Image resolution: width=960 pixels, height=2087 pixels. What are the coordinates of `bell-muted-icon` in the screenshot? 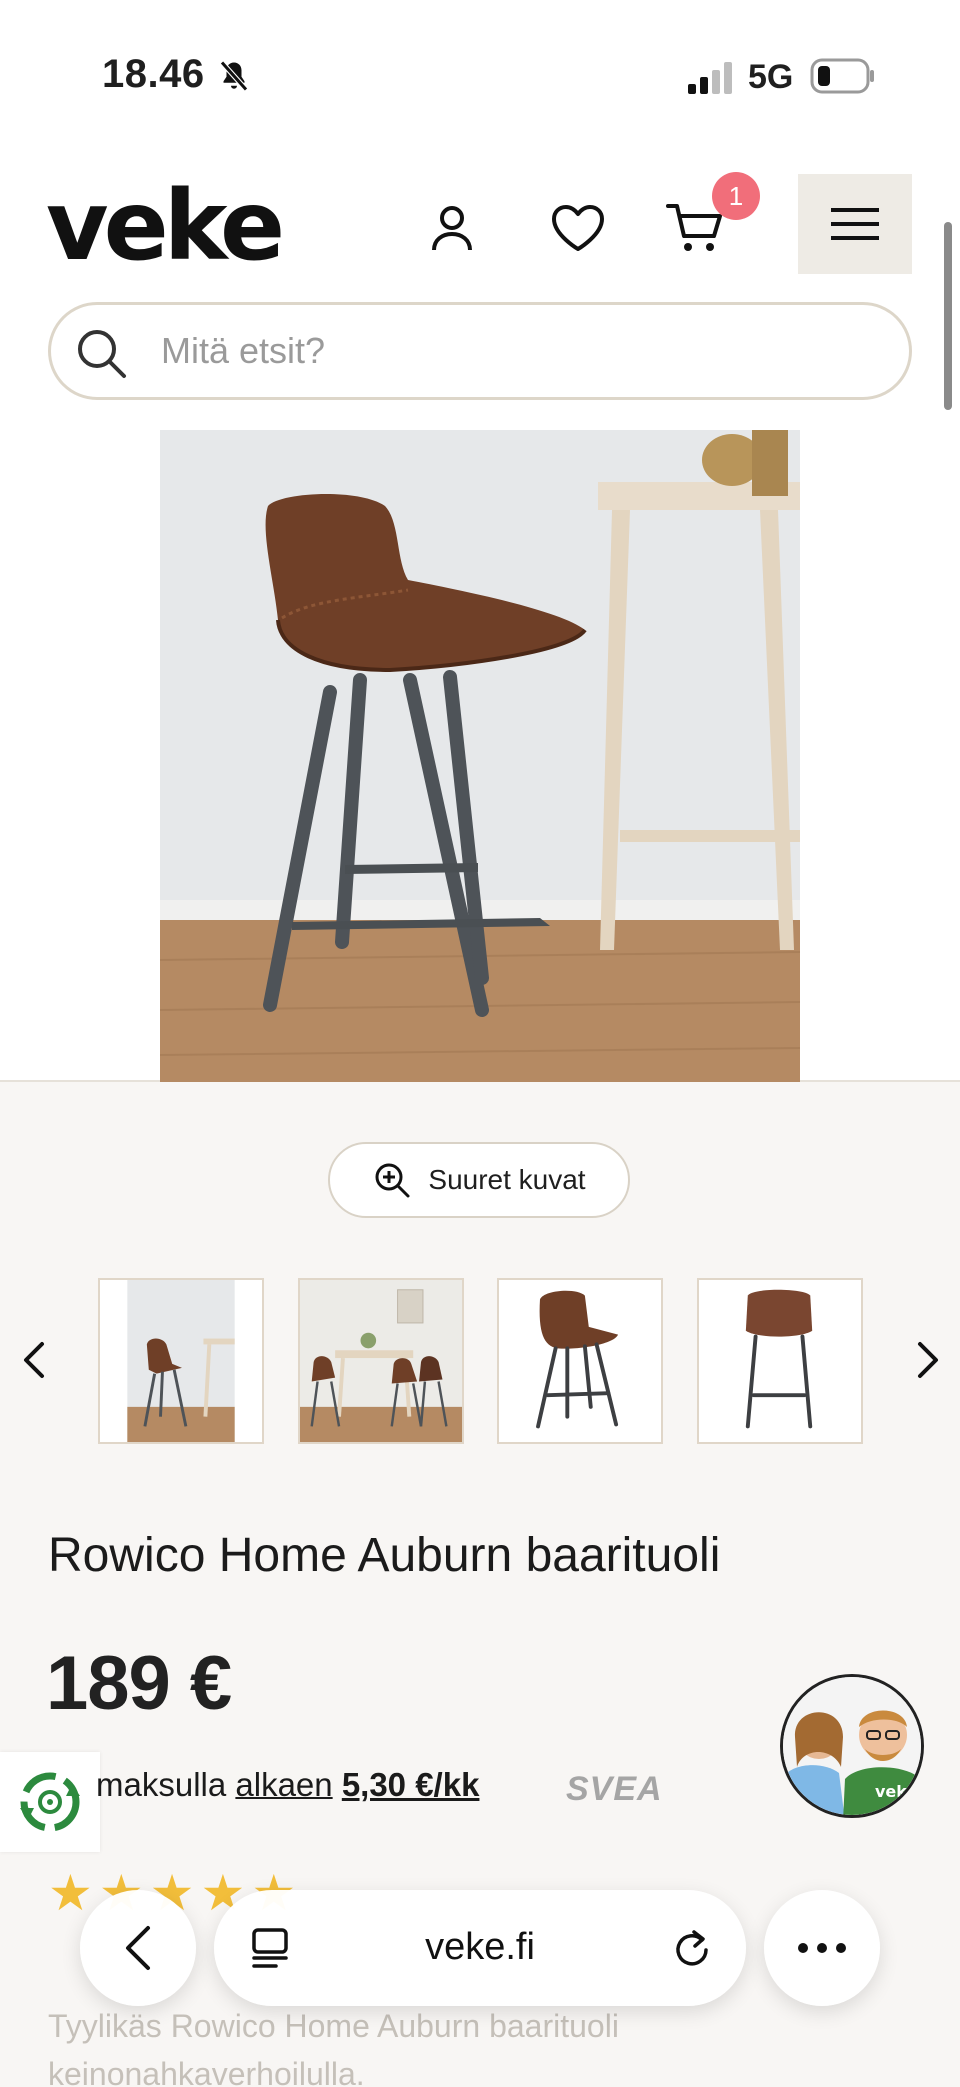 It's located at (234, 76).